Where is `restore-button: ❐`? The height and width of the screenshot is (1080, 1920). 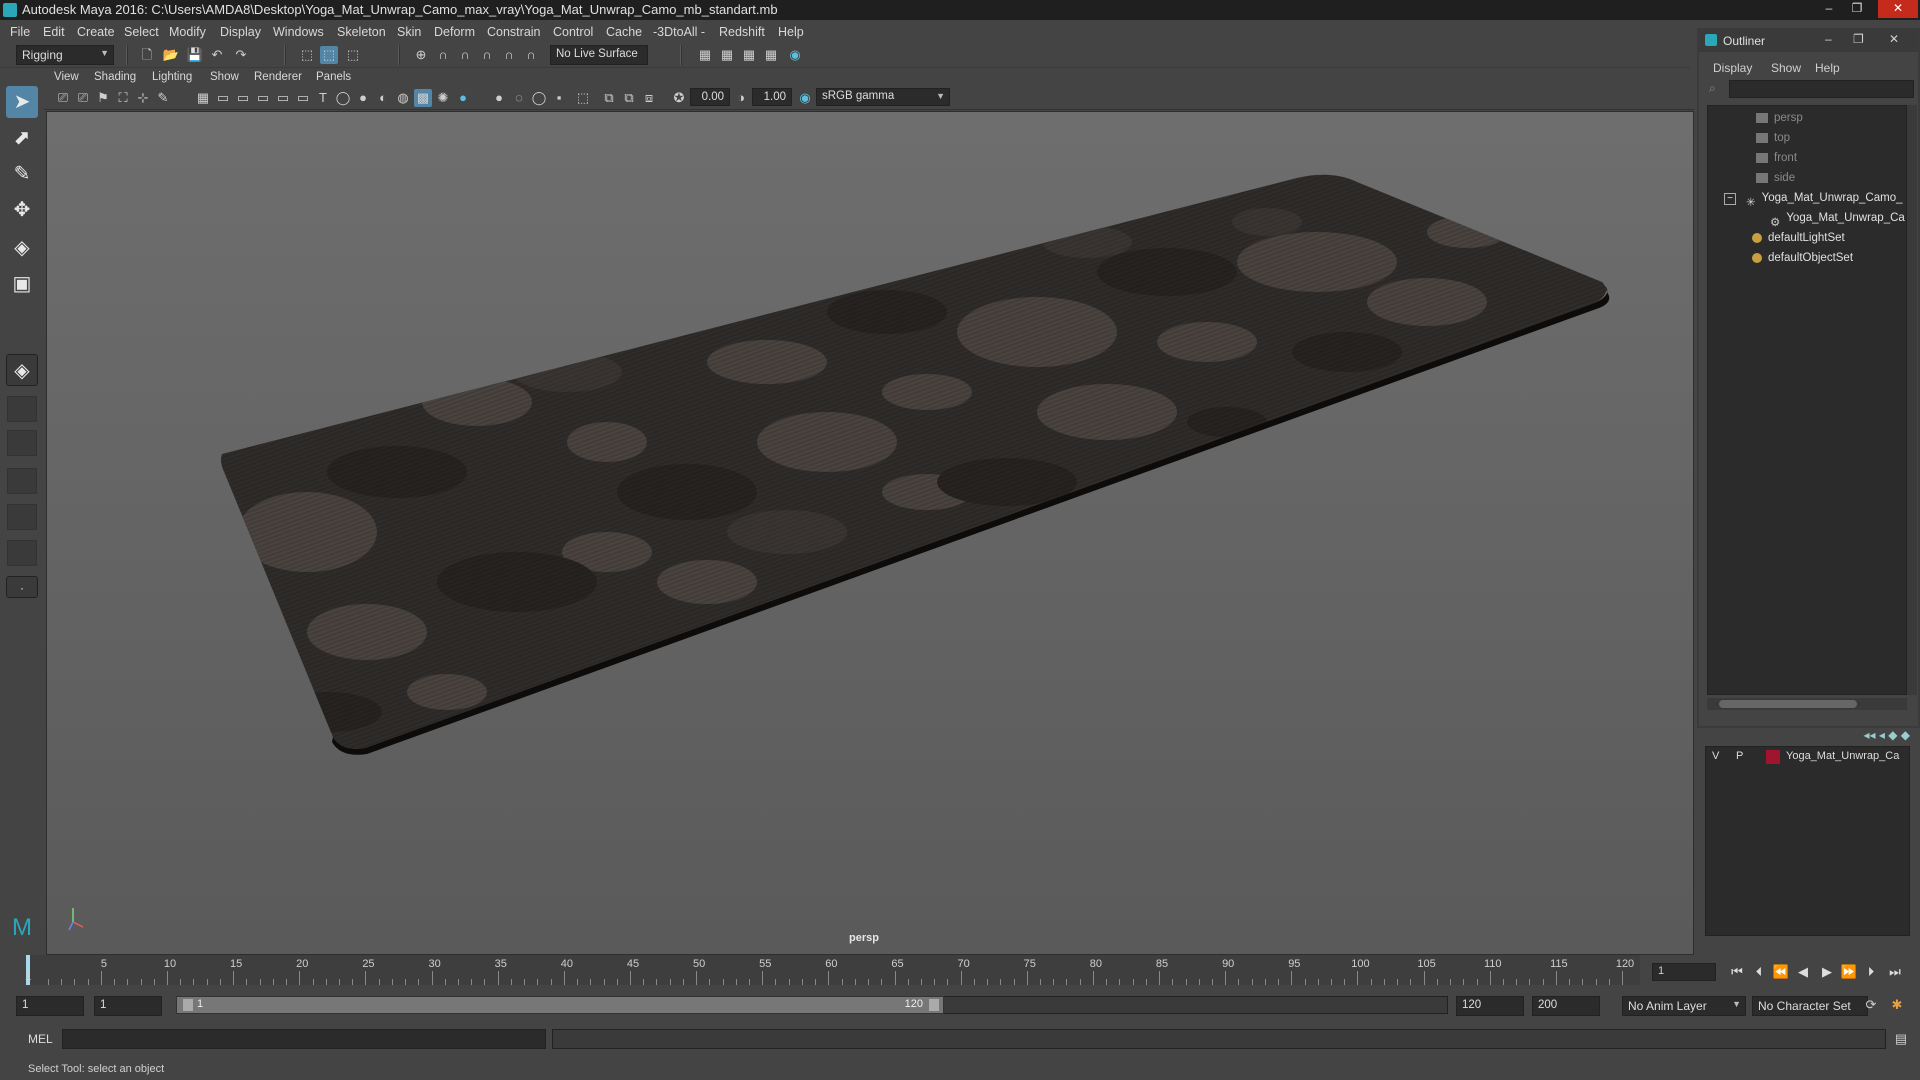
restore-button: ❐ is located at coordinates (1857, 9).